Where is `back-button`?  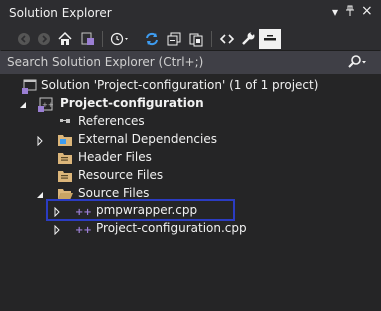
back-button is located at coordinates (24, 39).